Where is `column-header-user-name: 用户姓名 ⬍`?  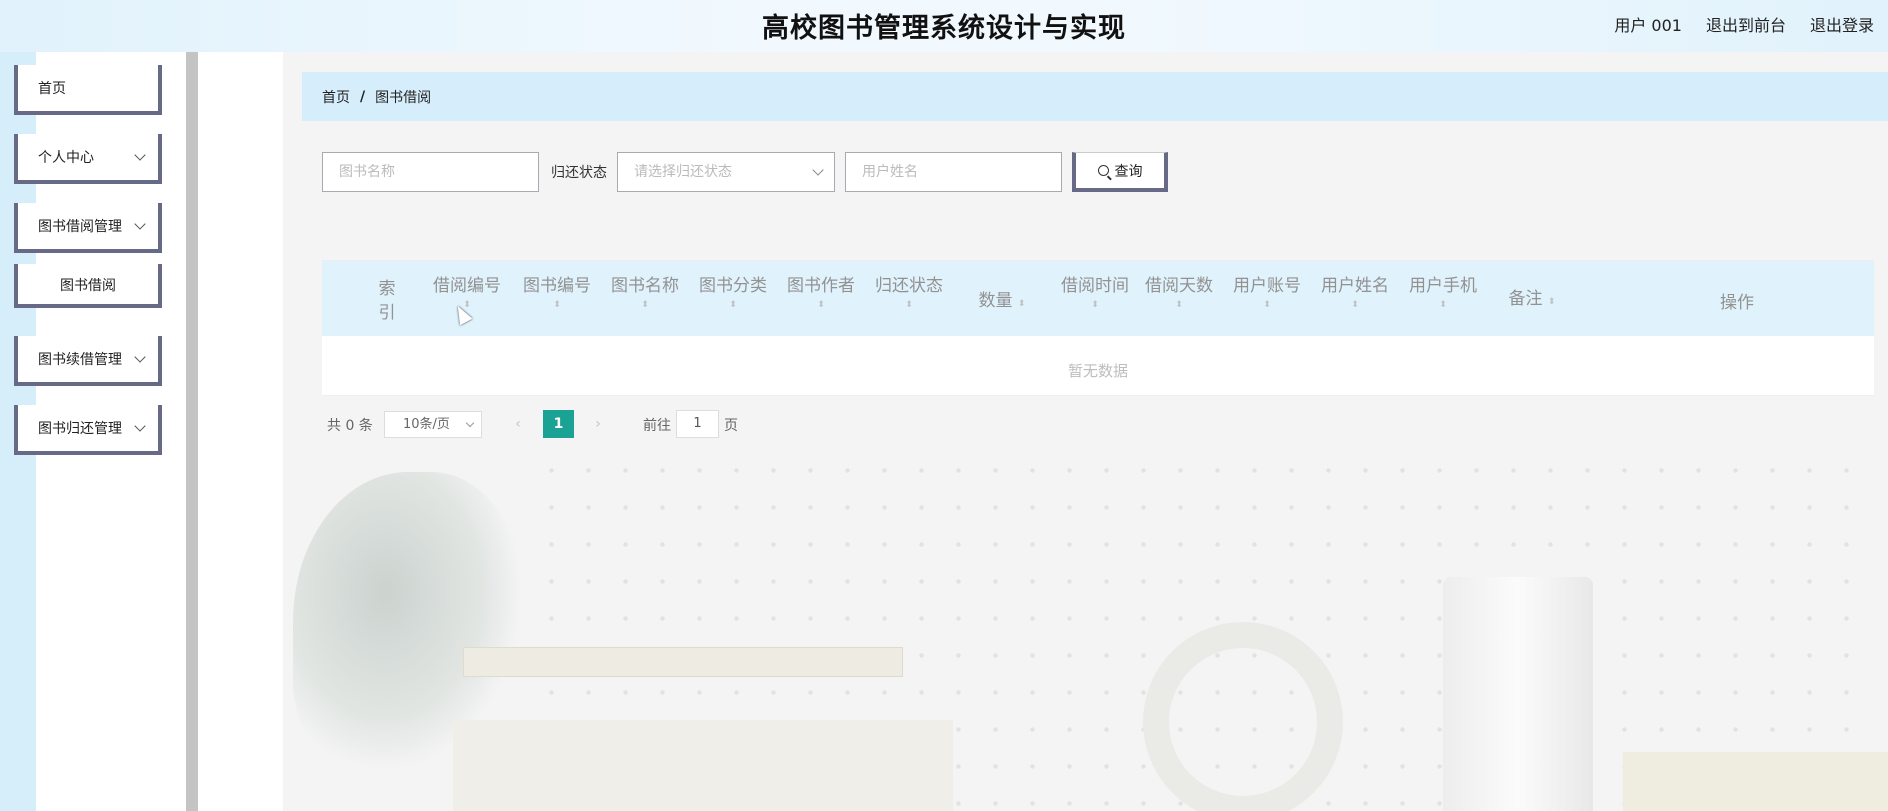
column-header-user-name: 用户姓名 ⬍ is located at coordinates (1355, 290).